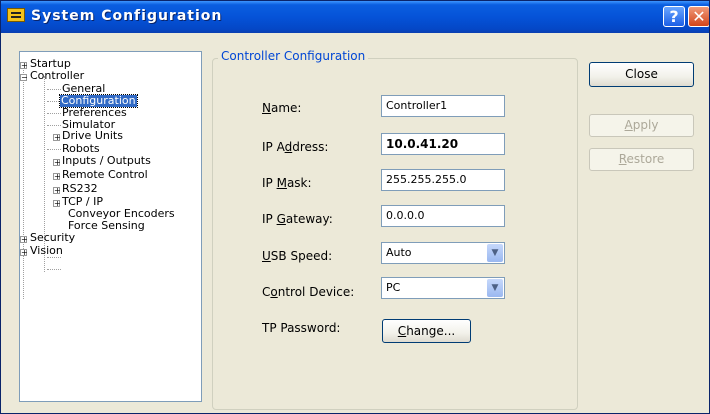 The width and height of the screenshot is (710, 414). Describe the element at coordinates (16, 15) in the screenshot. I see `app-icon` at that location.